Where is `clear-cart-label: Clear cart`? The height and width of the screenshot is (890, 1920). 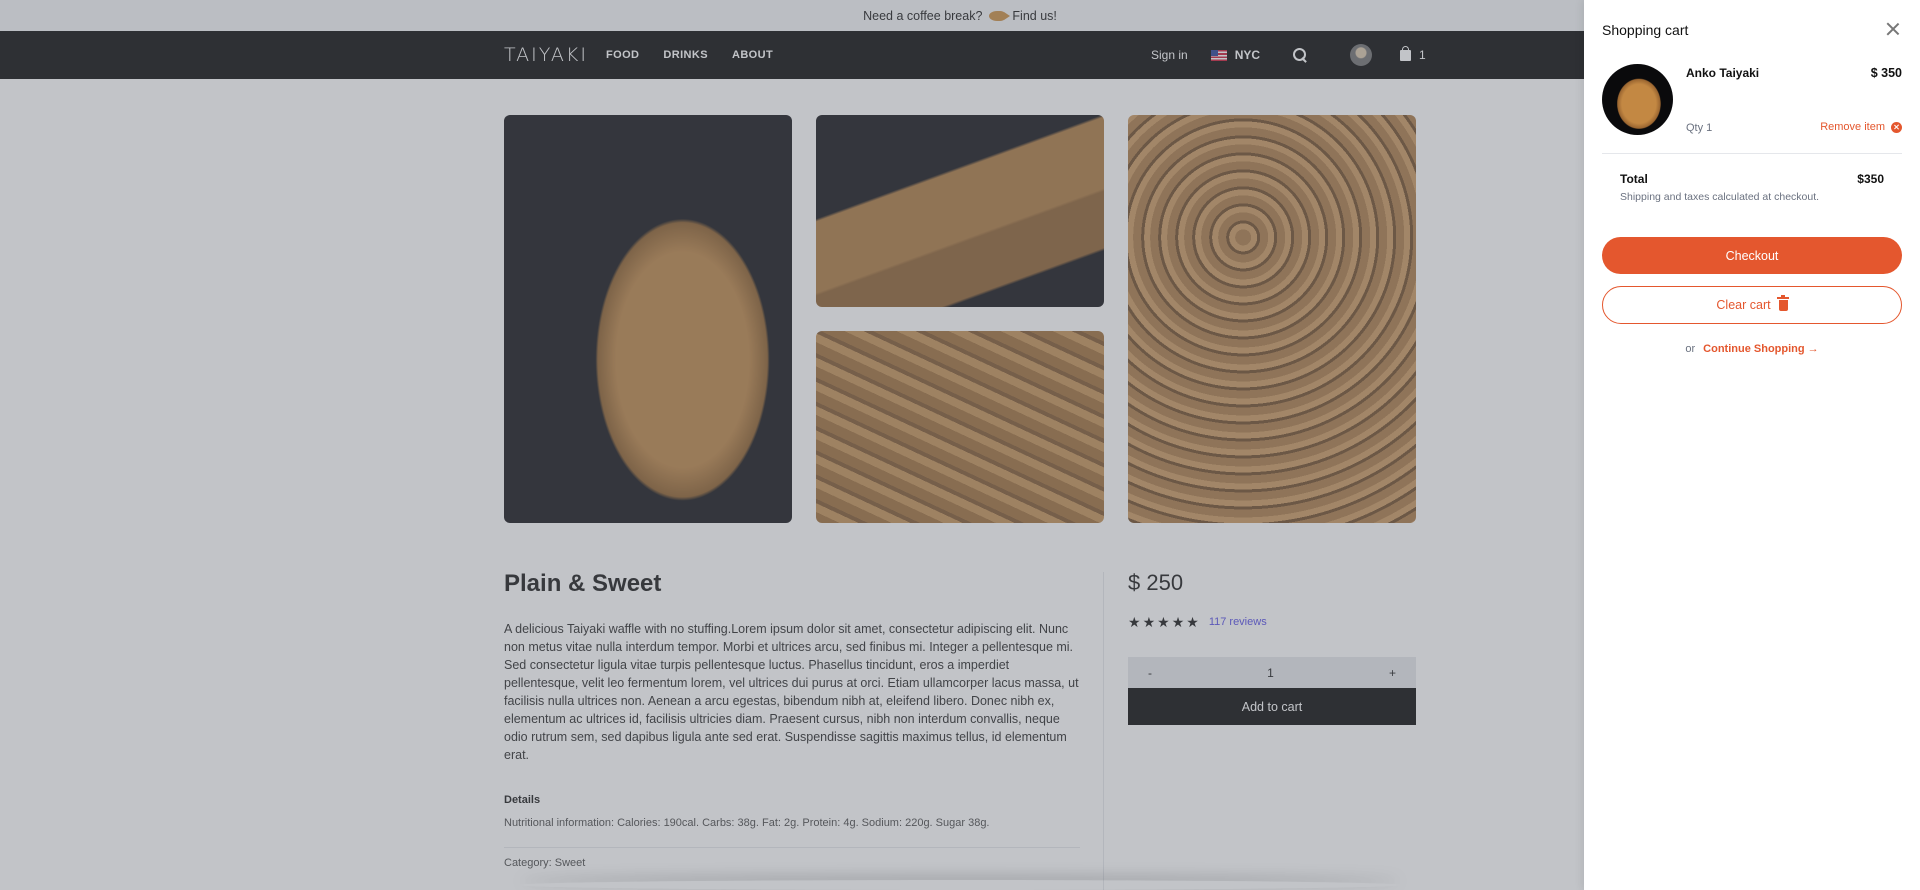
clear-cart-label: Clear cart is located at coordinates (1743, 305).